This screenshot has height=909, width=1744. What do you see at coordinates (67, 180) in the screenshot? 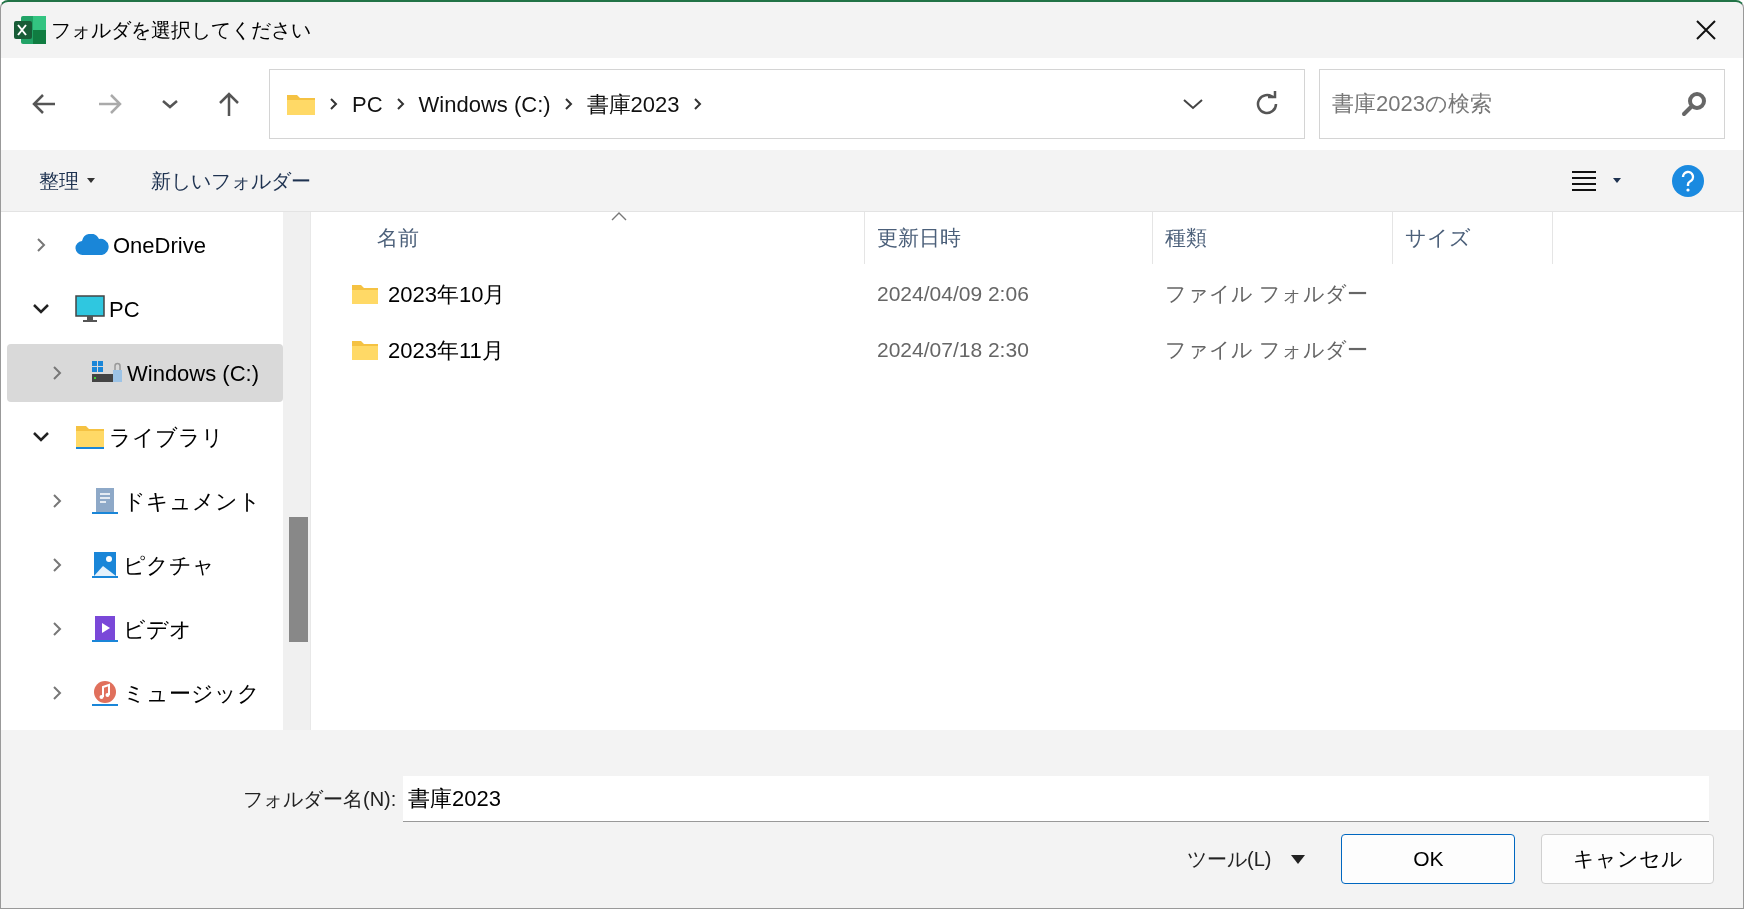
I see `organize-button: 整理` at bounding box center [67, 180].